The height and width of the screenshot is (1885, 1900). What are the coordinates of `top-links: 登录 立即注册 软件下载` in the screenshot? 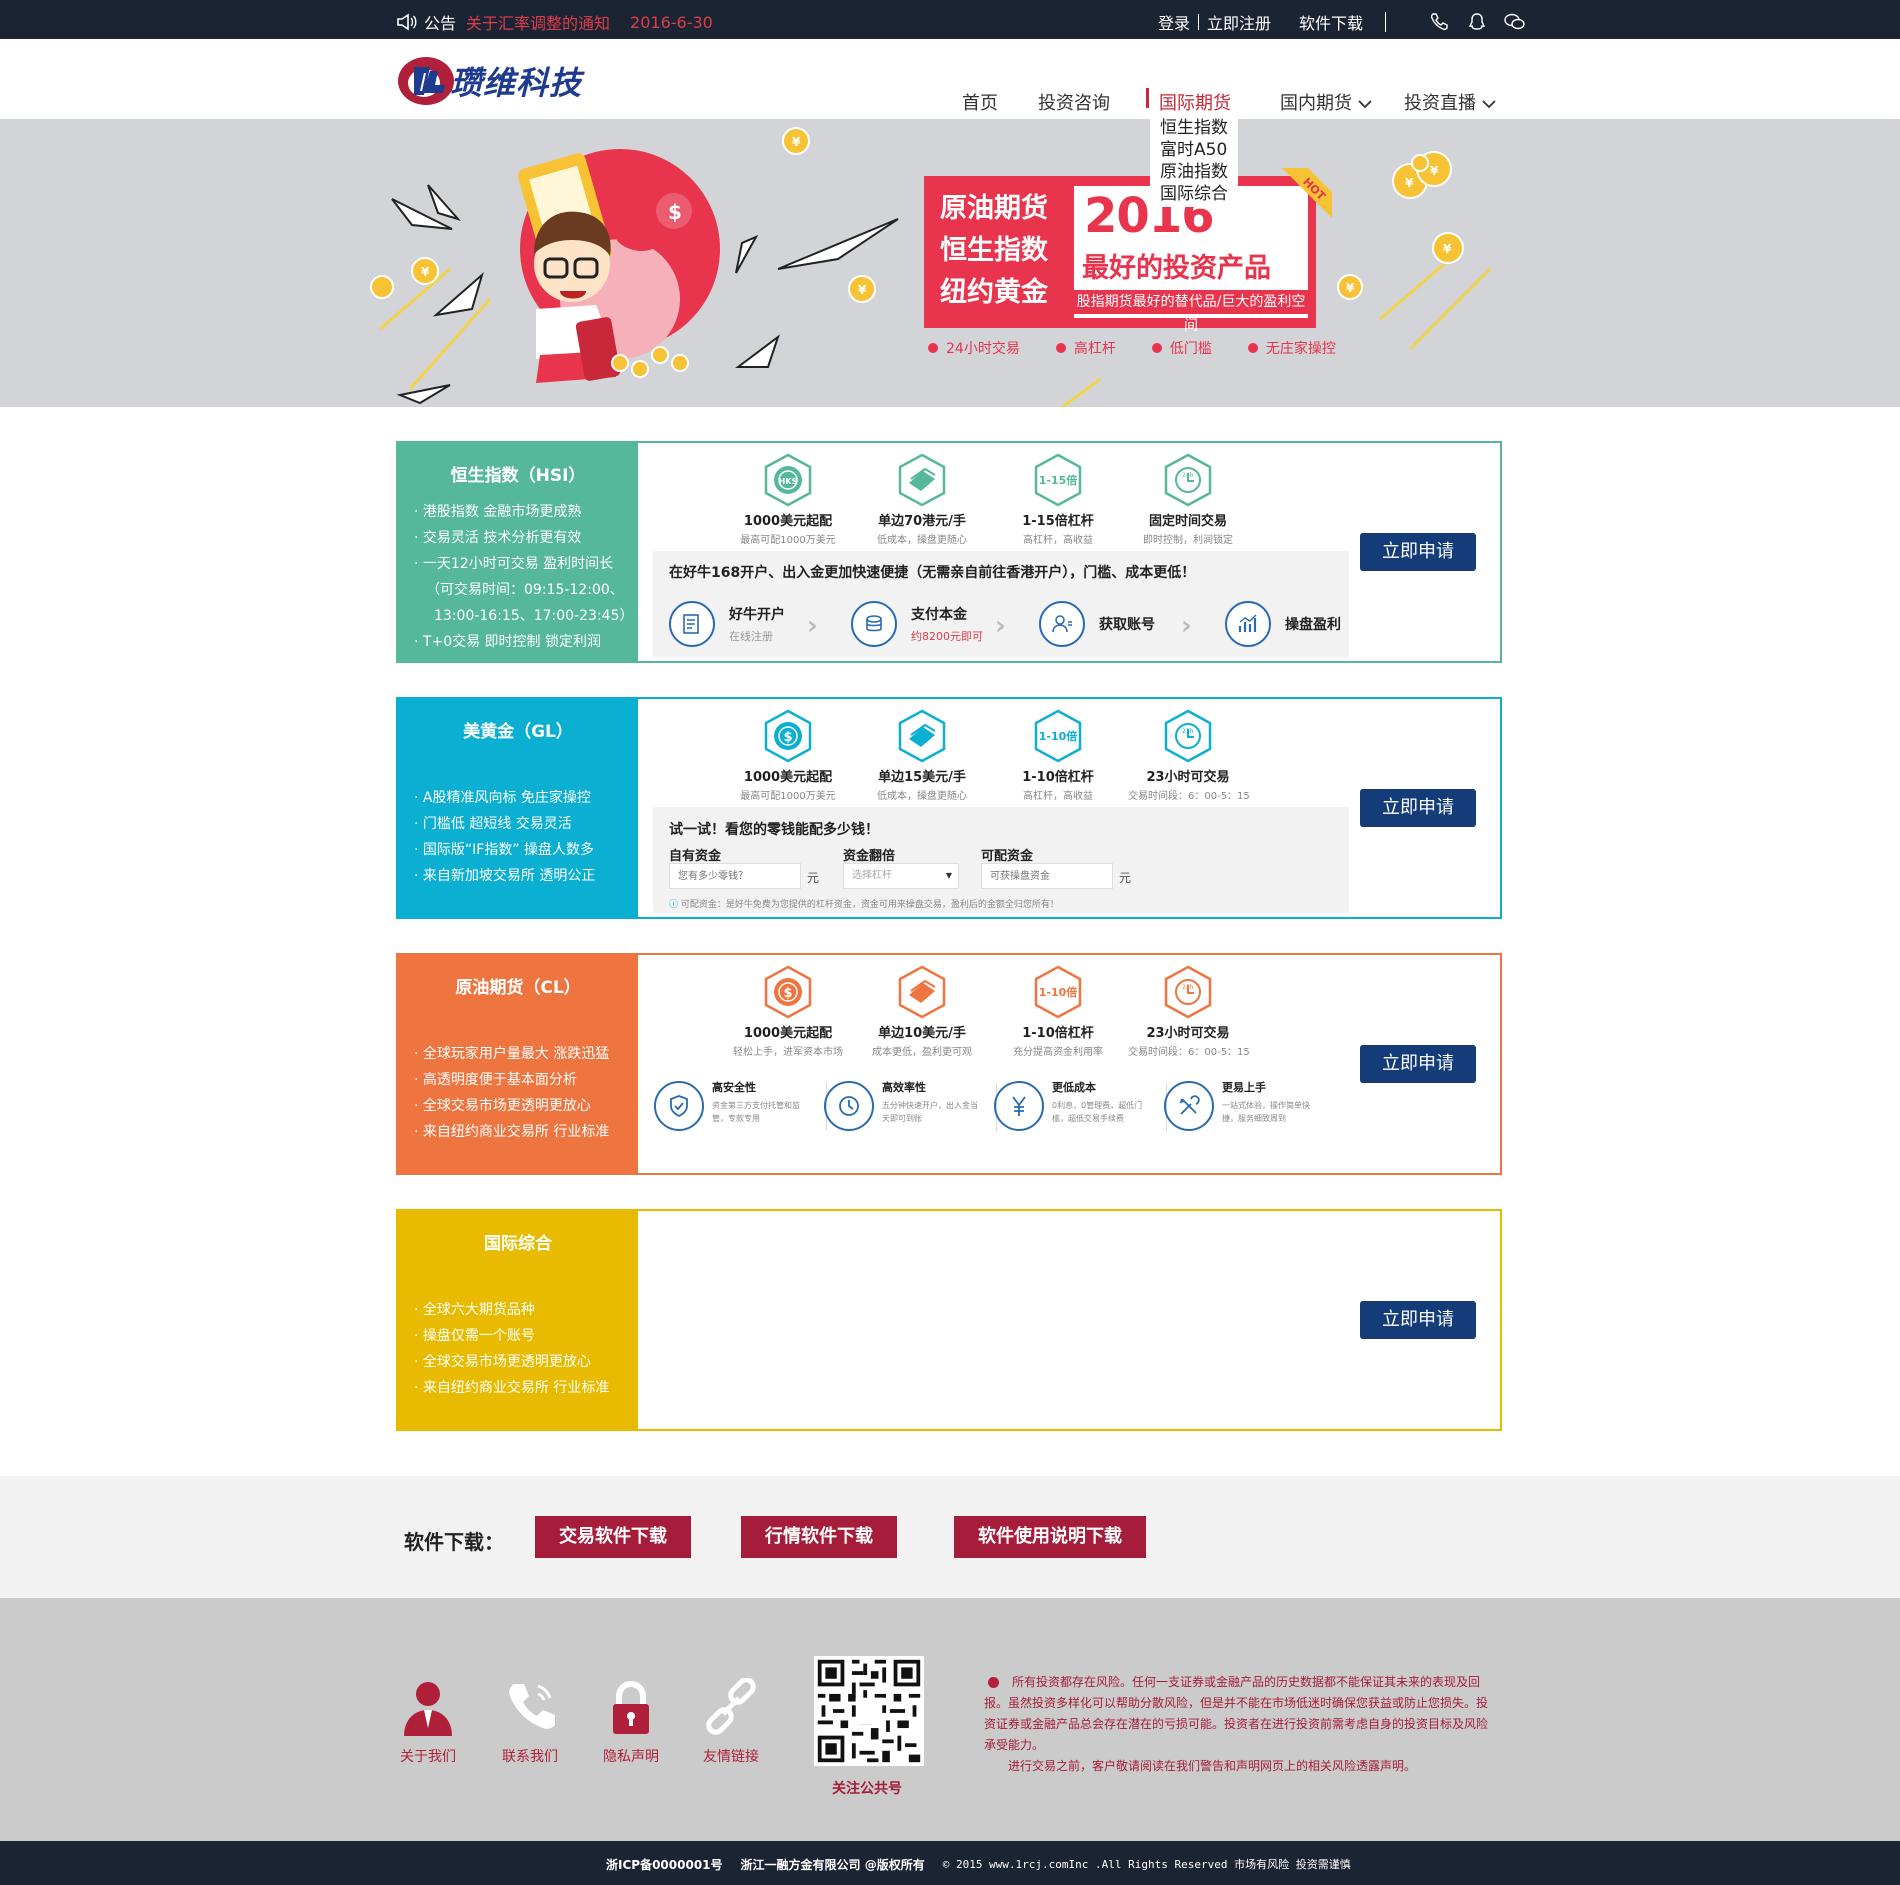 It's located at (1342, 22).